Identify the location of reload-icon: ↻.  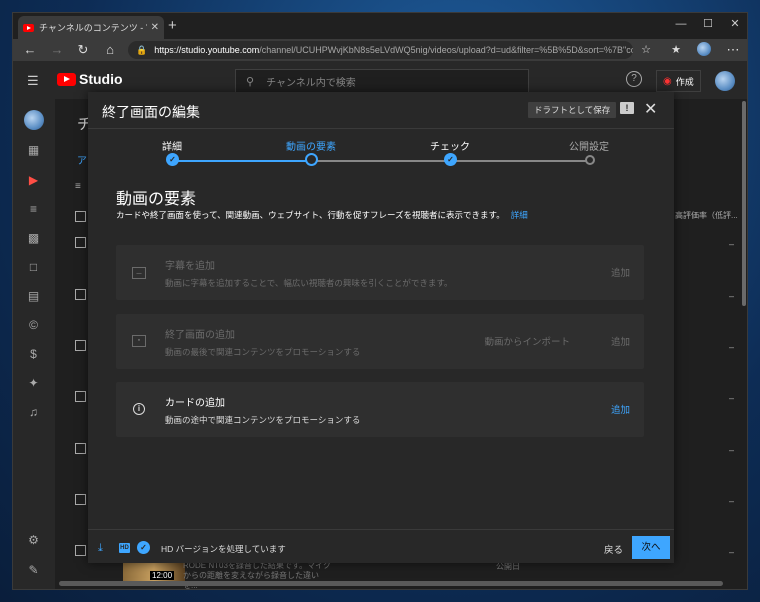
(83, 50).